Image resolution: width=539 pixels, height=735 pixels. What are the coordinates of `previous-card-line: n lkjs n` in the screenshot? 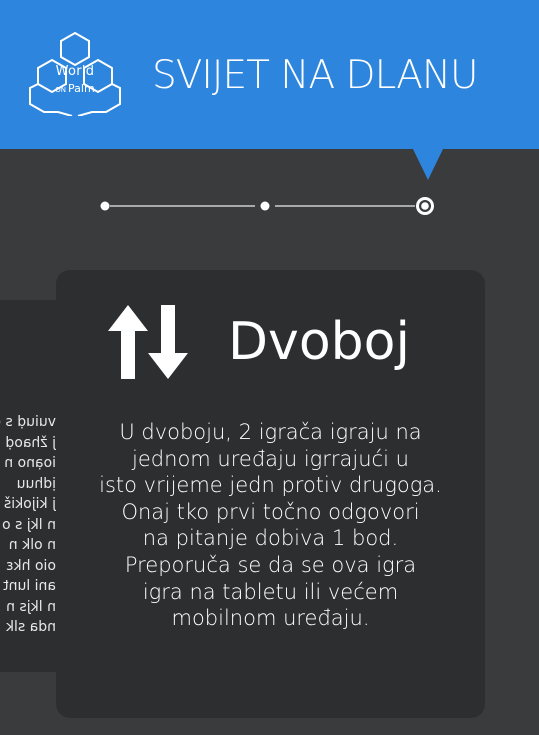 It's located at (31, 606).